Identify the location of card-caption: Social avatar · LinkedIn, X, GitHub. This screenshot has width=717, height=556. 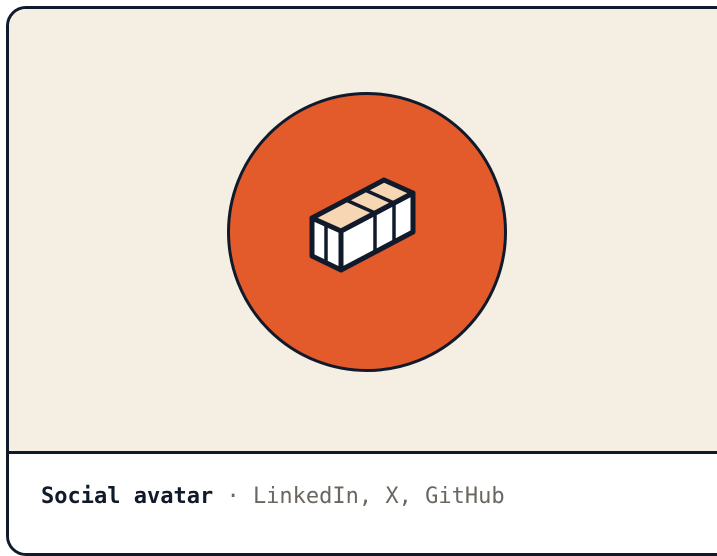
(273, 496).